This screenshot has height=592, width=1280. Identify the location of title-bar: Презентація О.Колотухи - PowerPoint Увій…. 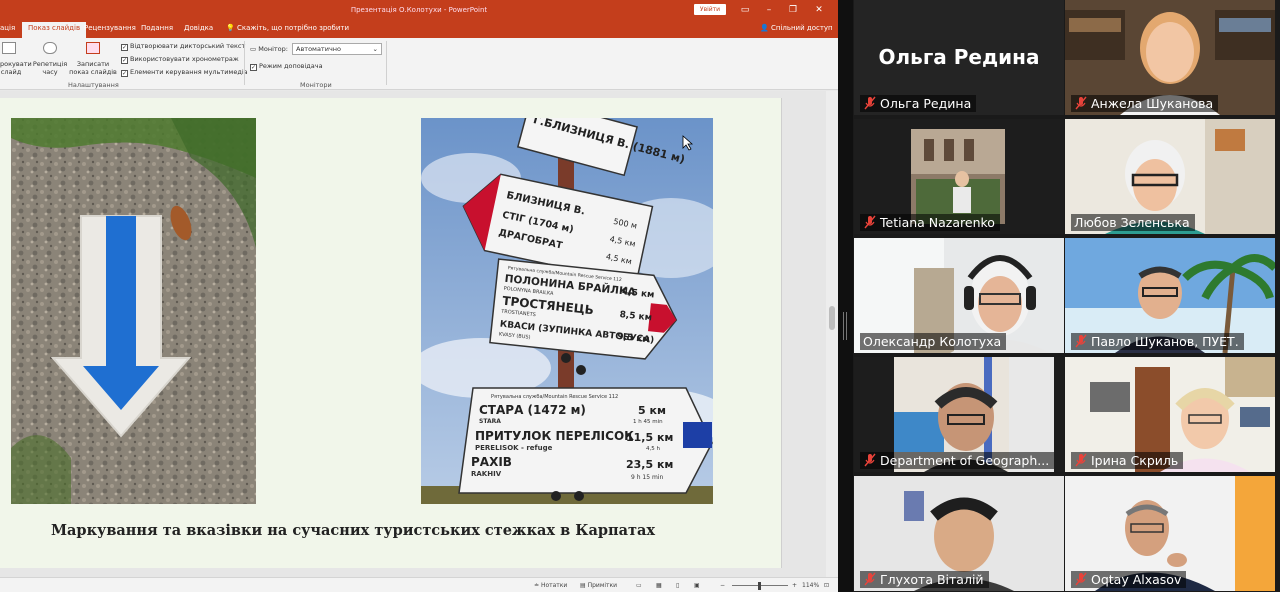
(419, 10).